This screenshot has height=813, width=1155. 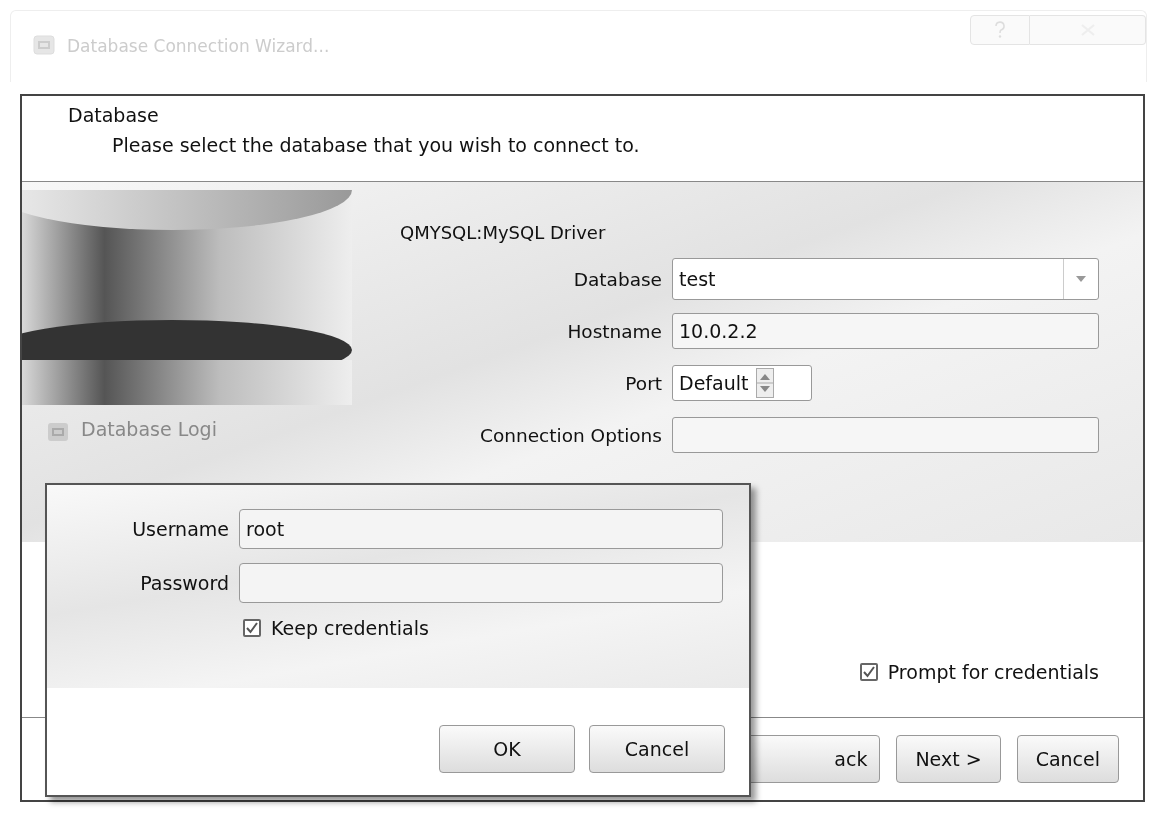 What do you see at coordinates (765, 383) in the screenshot?
I see `spin-arrows-icon` at bounding box center [765, 383].